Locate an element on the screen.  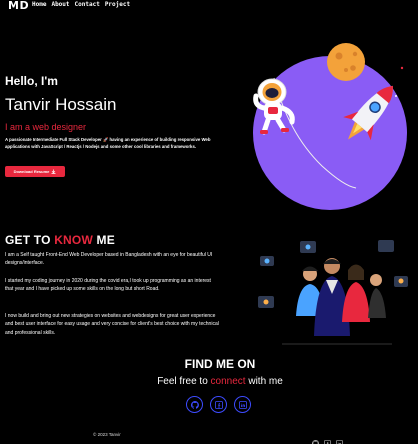
team-illustration is located at coordinates (333, 292).